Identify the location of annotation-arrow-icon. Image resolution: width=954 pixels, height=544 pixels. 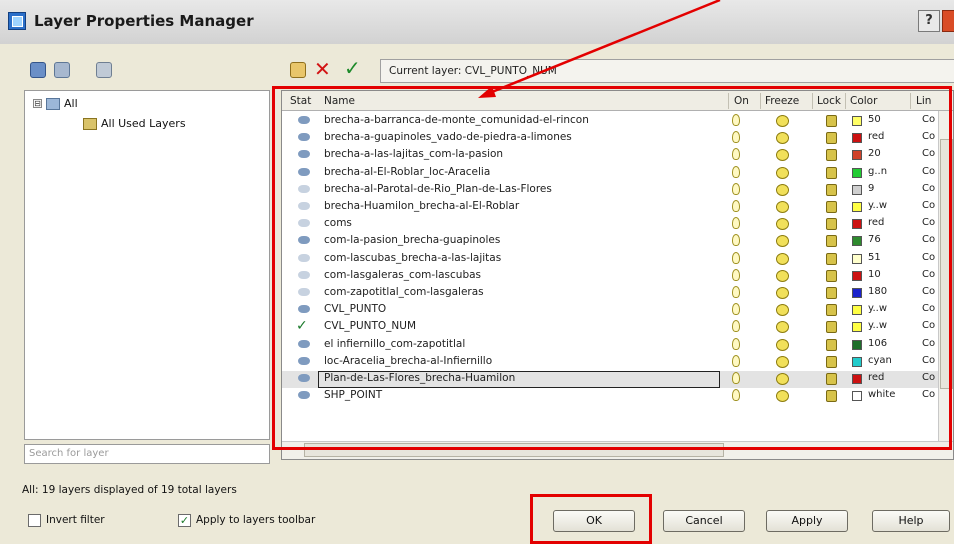
(599, 49).